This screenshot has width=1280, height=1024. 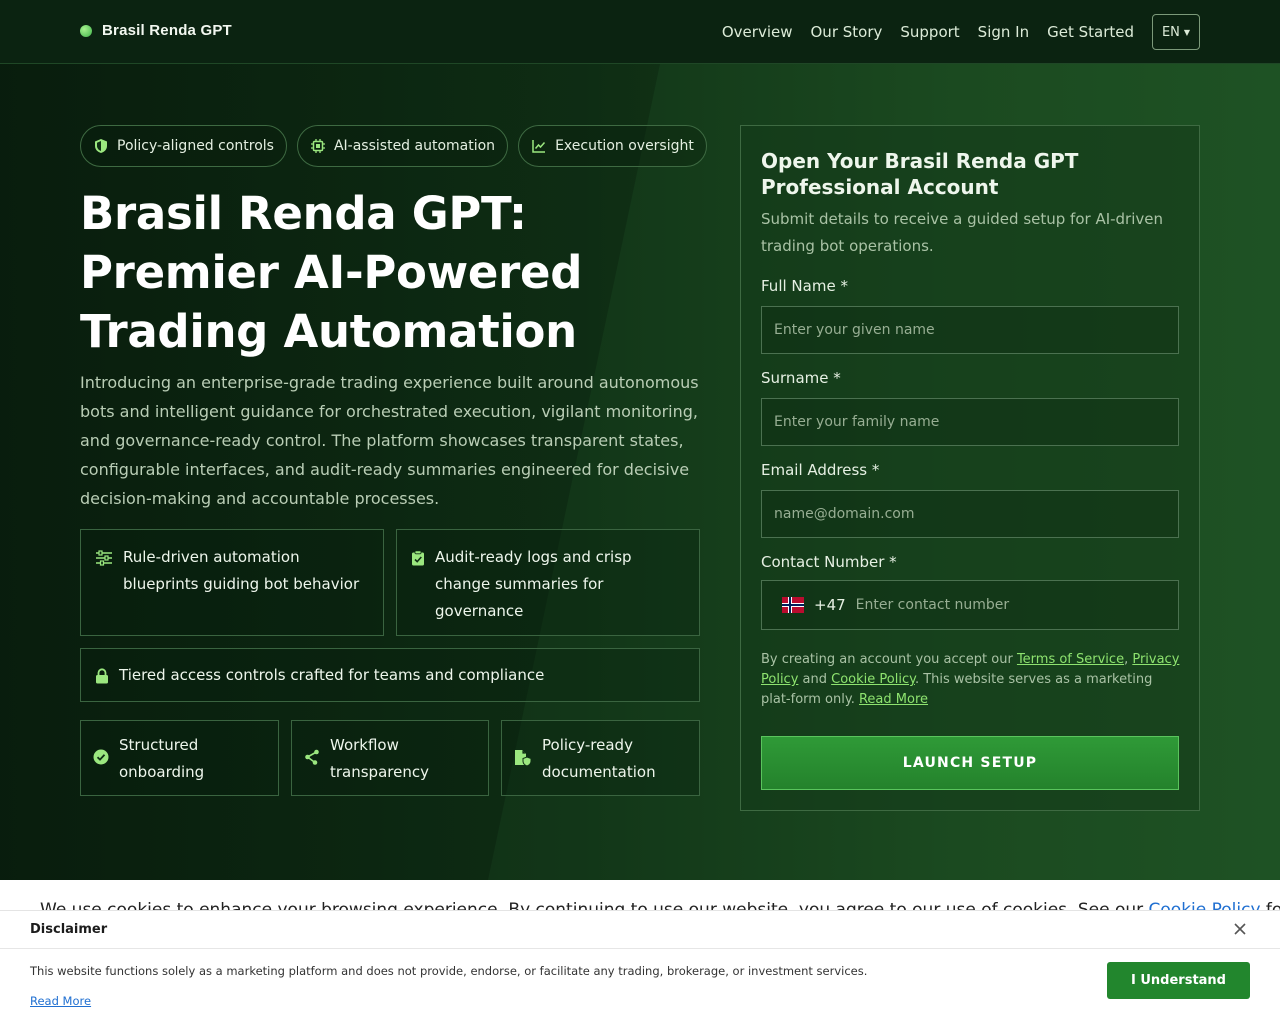 What do you see at coordinates (1090, 32) in the screenshot?
I see `nav-get-started: Get Started` at bounding box center [1090, 32].